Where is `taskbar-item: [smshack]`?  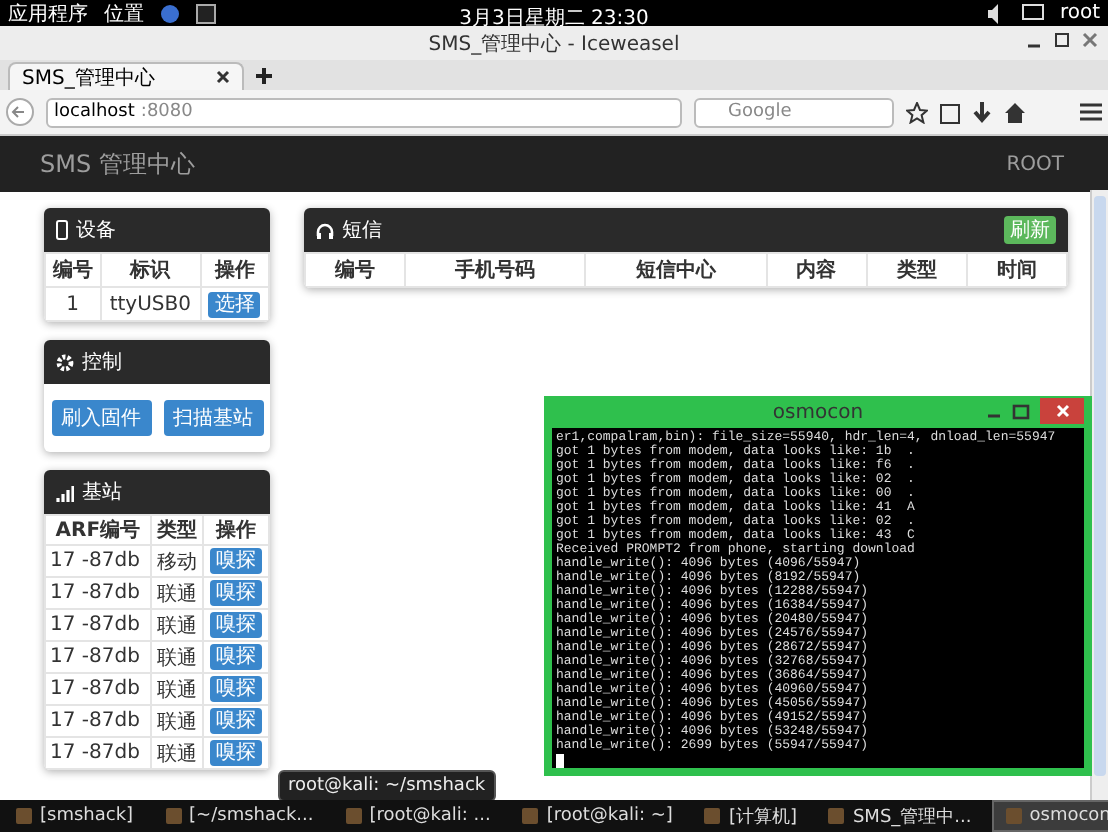
taskbar-item: [smshack] is located at coordinates (75, 816).